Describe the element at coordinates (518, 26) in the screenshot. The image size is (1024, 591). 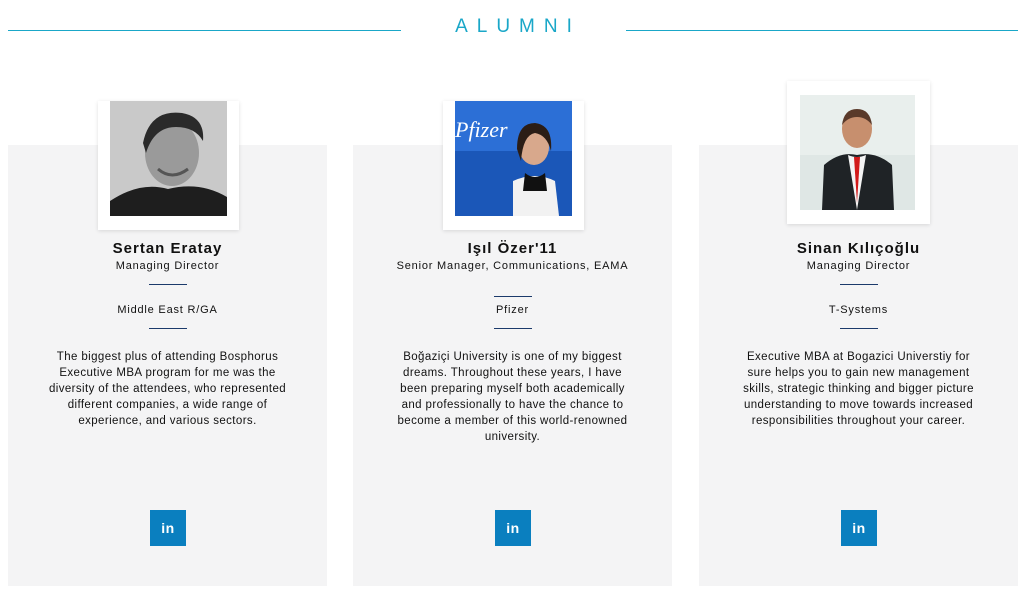
I see `section-title: ALUMNI` at that location.